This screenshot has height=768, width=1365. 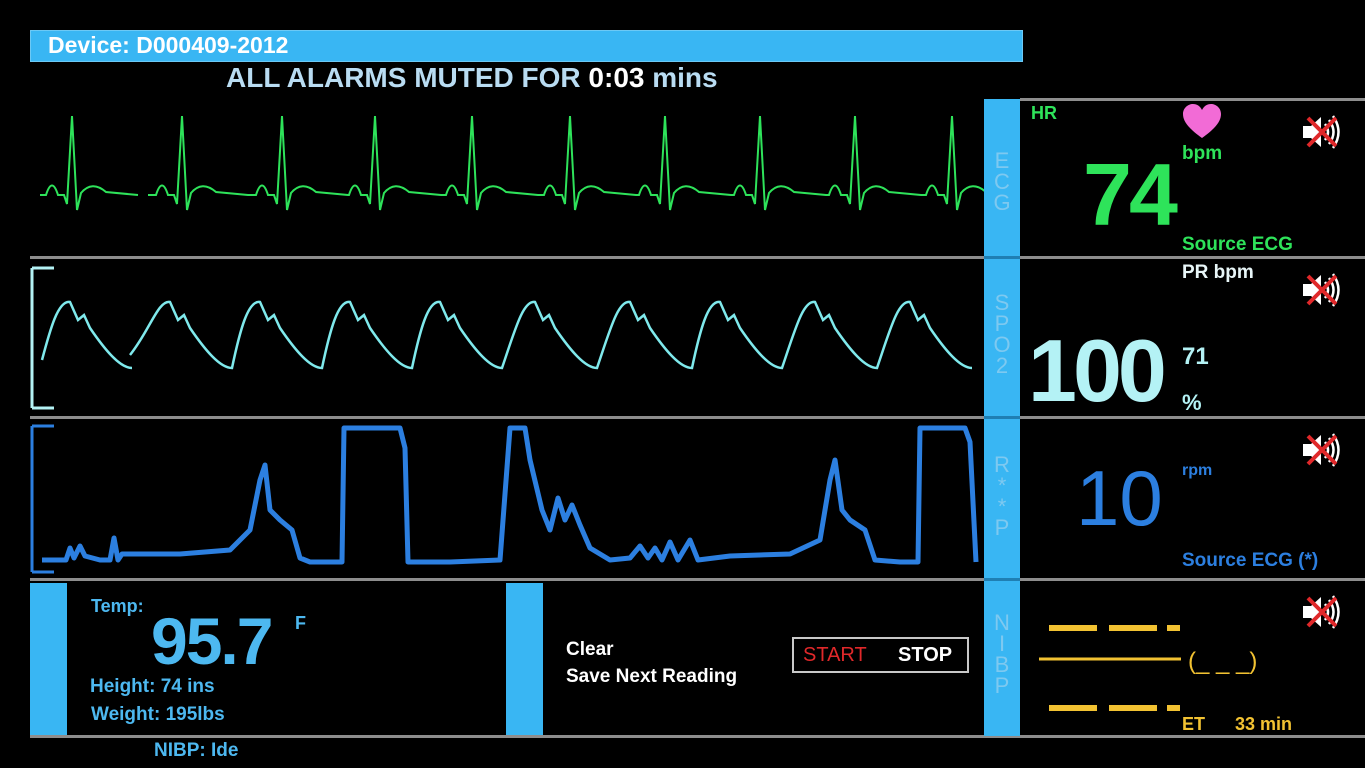 What do you see at coordinates (403, 77) in the screenshot?
I see `alarm-prefix: ALL ALARMS MUTED FOR` at bounding box center [403, 77].